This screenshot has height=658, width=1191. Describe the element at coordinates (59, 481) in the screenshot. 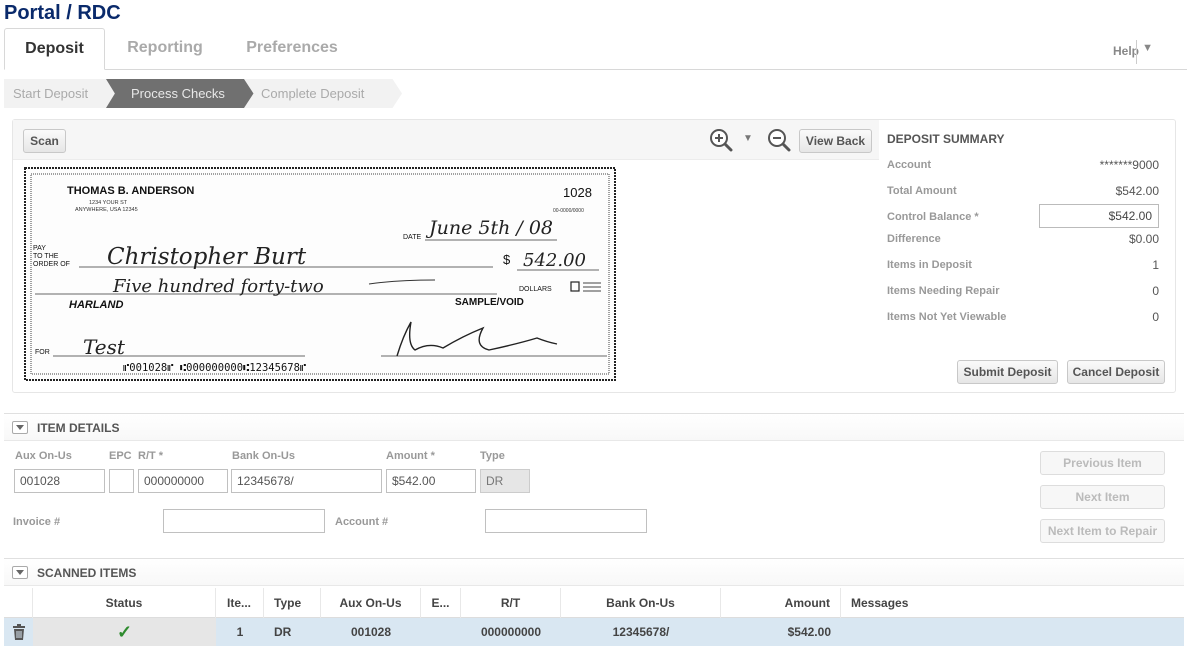

I see `aux-on-us-input` at that location.